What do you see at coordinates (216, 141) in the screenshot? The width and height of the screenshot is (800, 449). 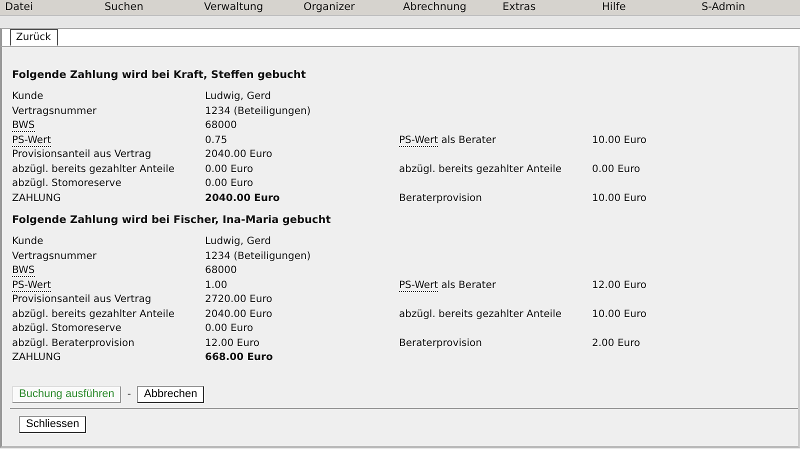 I see `field-value: 0.75` at bounding box center [216, 141].